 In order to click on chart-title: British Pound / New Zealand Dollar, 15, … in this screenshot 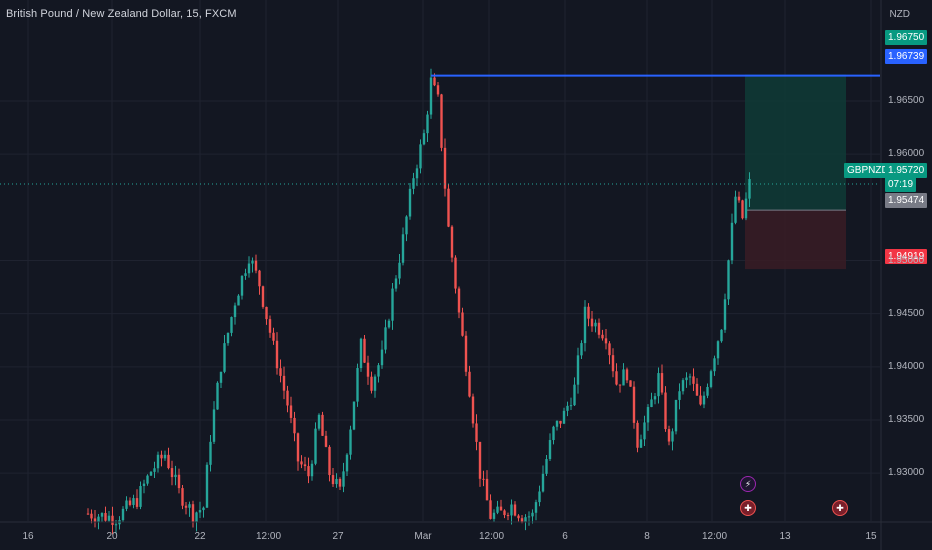, I will do `click(121, 14)`.